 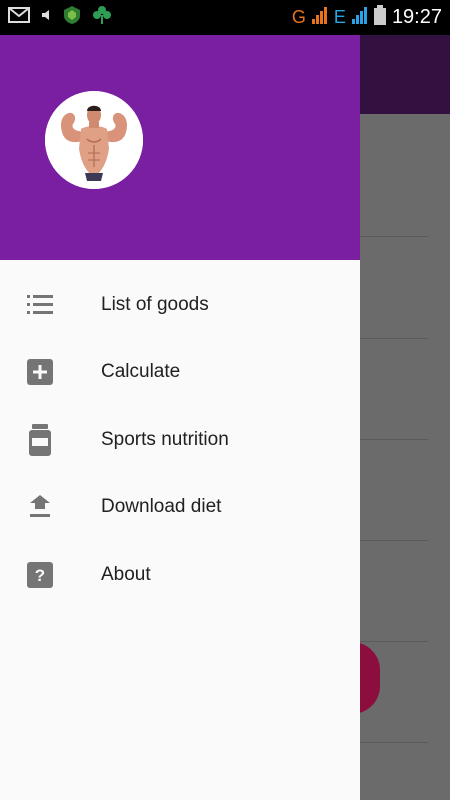 I want to click on plus-box-icon, so click(x=40, y=372).